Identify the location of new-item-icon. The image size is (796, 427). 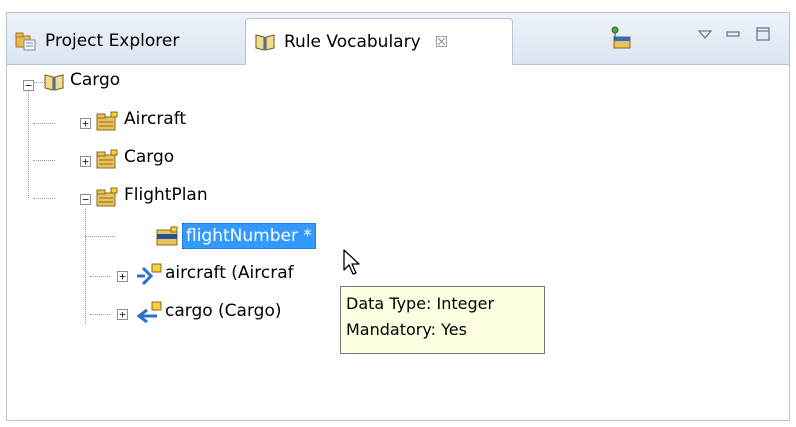
(621, 40).